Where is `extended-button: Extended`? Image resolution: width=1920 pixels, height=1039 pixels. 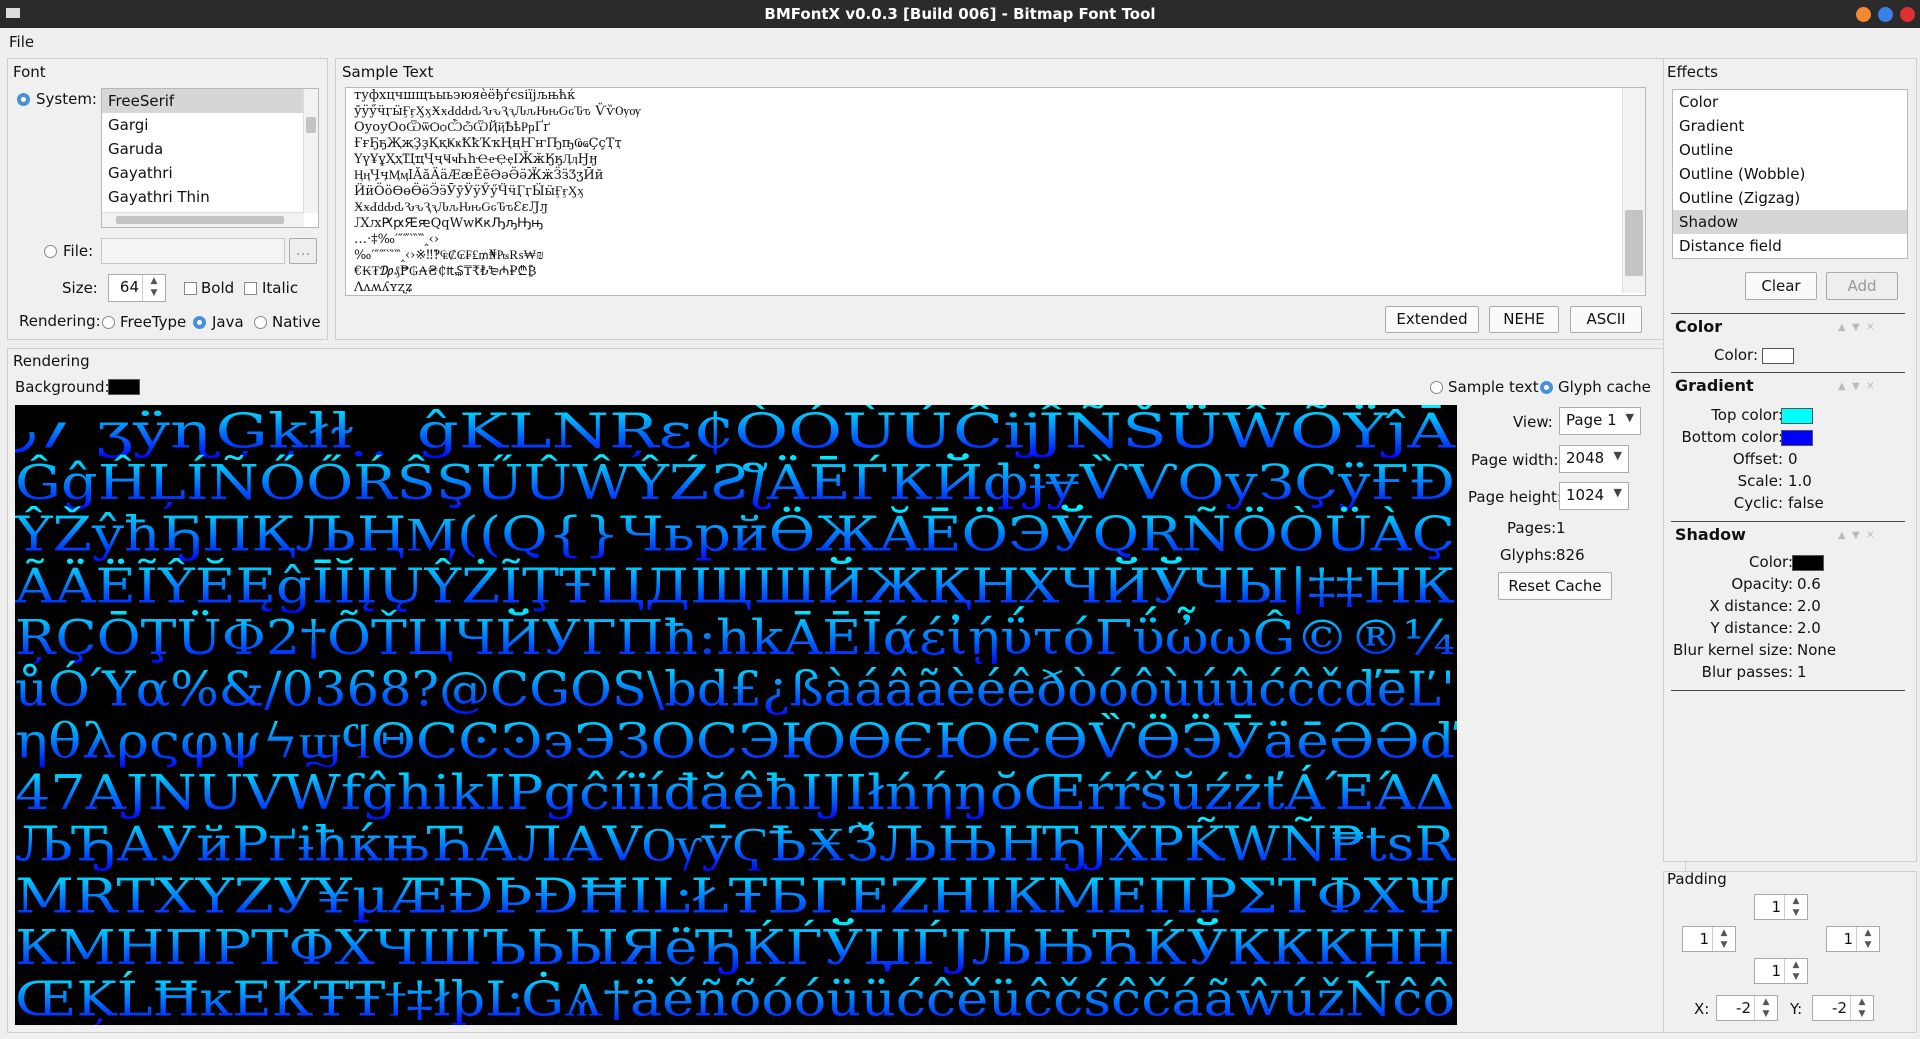 extended-button: Extended is located at coordinates (1432, 319).